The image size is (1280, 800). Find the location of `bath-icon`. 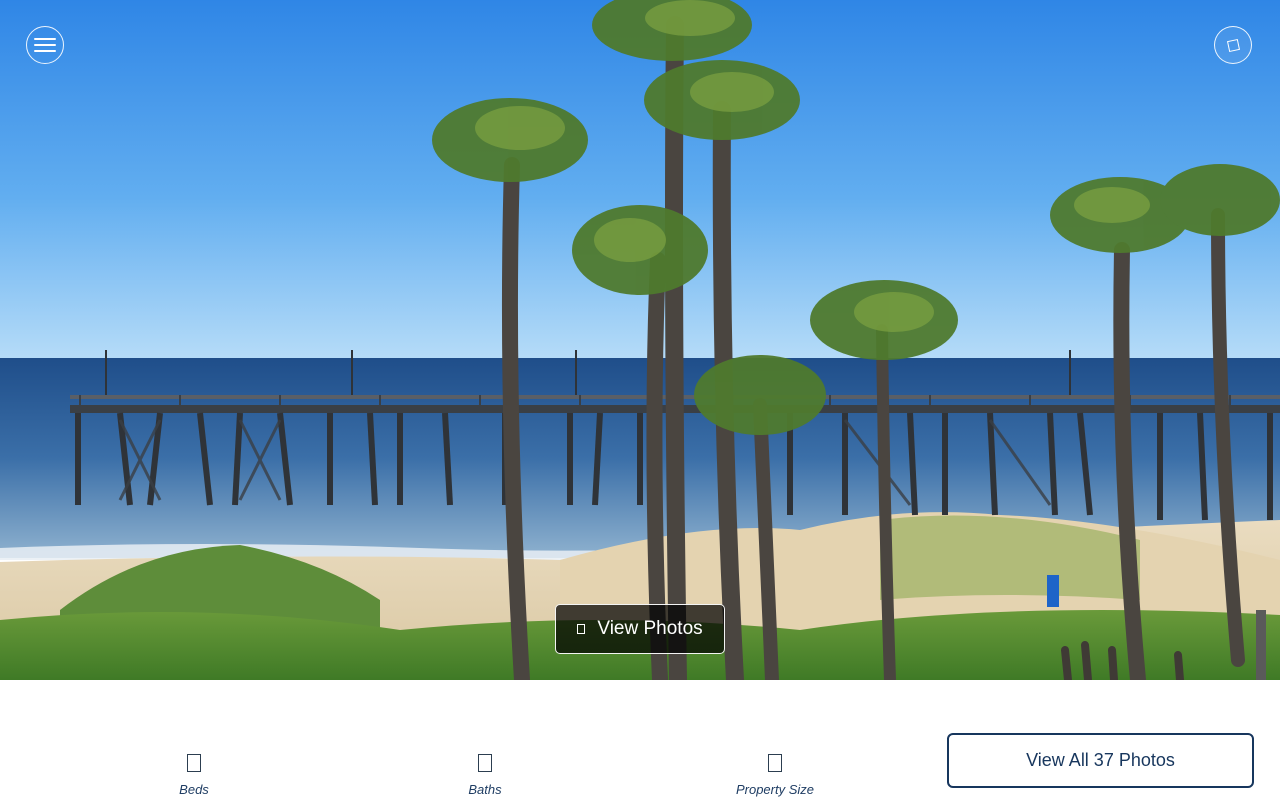

bath-icon is located at coordinates (485, 763).